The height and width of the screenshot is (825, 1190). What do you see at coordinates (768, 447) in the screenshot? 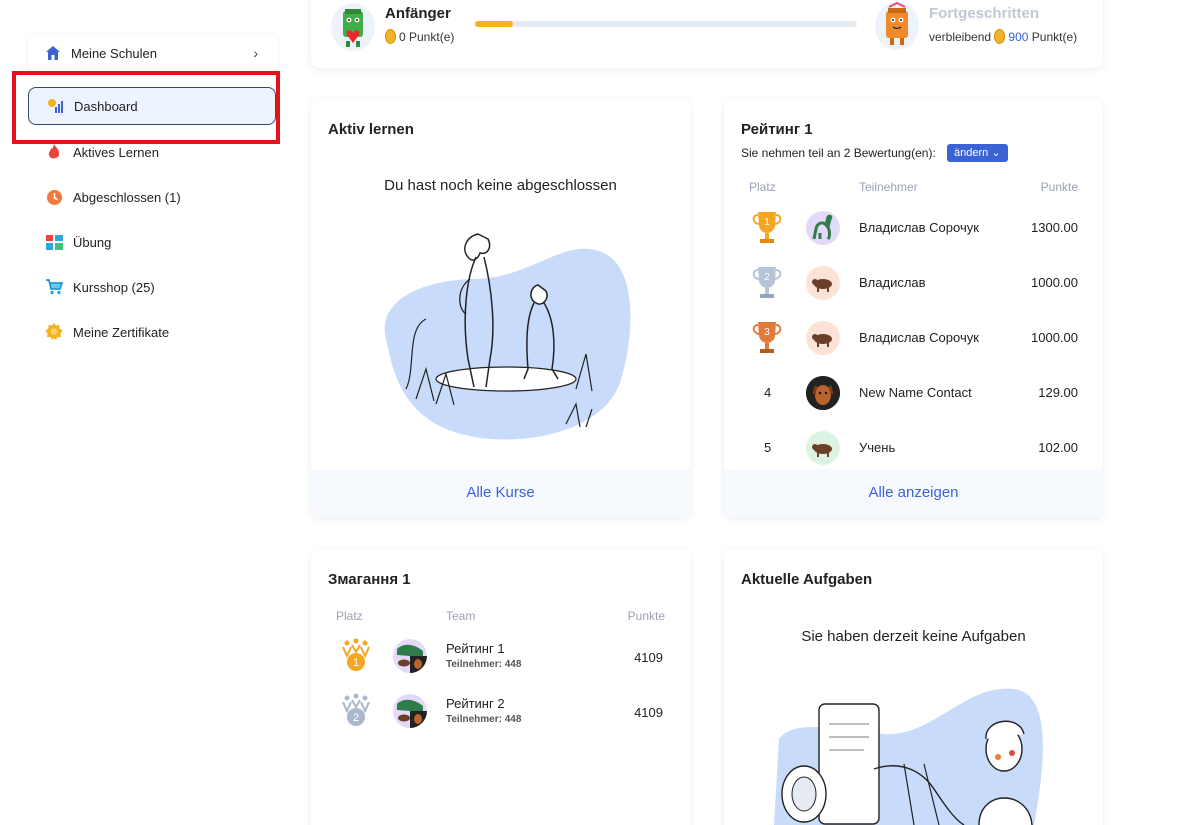
I see `participant-place: 5` at bounding box center [768, 447].